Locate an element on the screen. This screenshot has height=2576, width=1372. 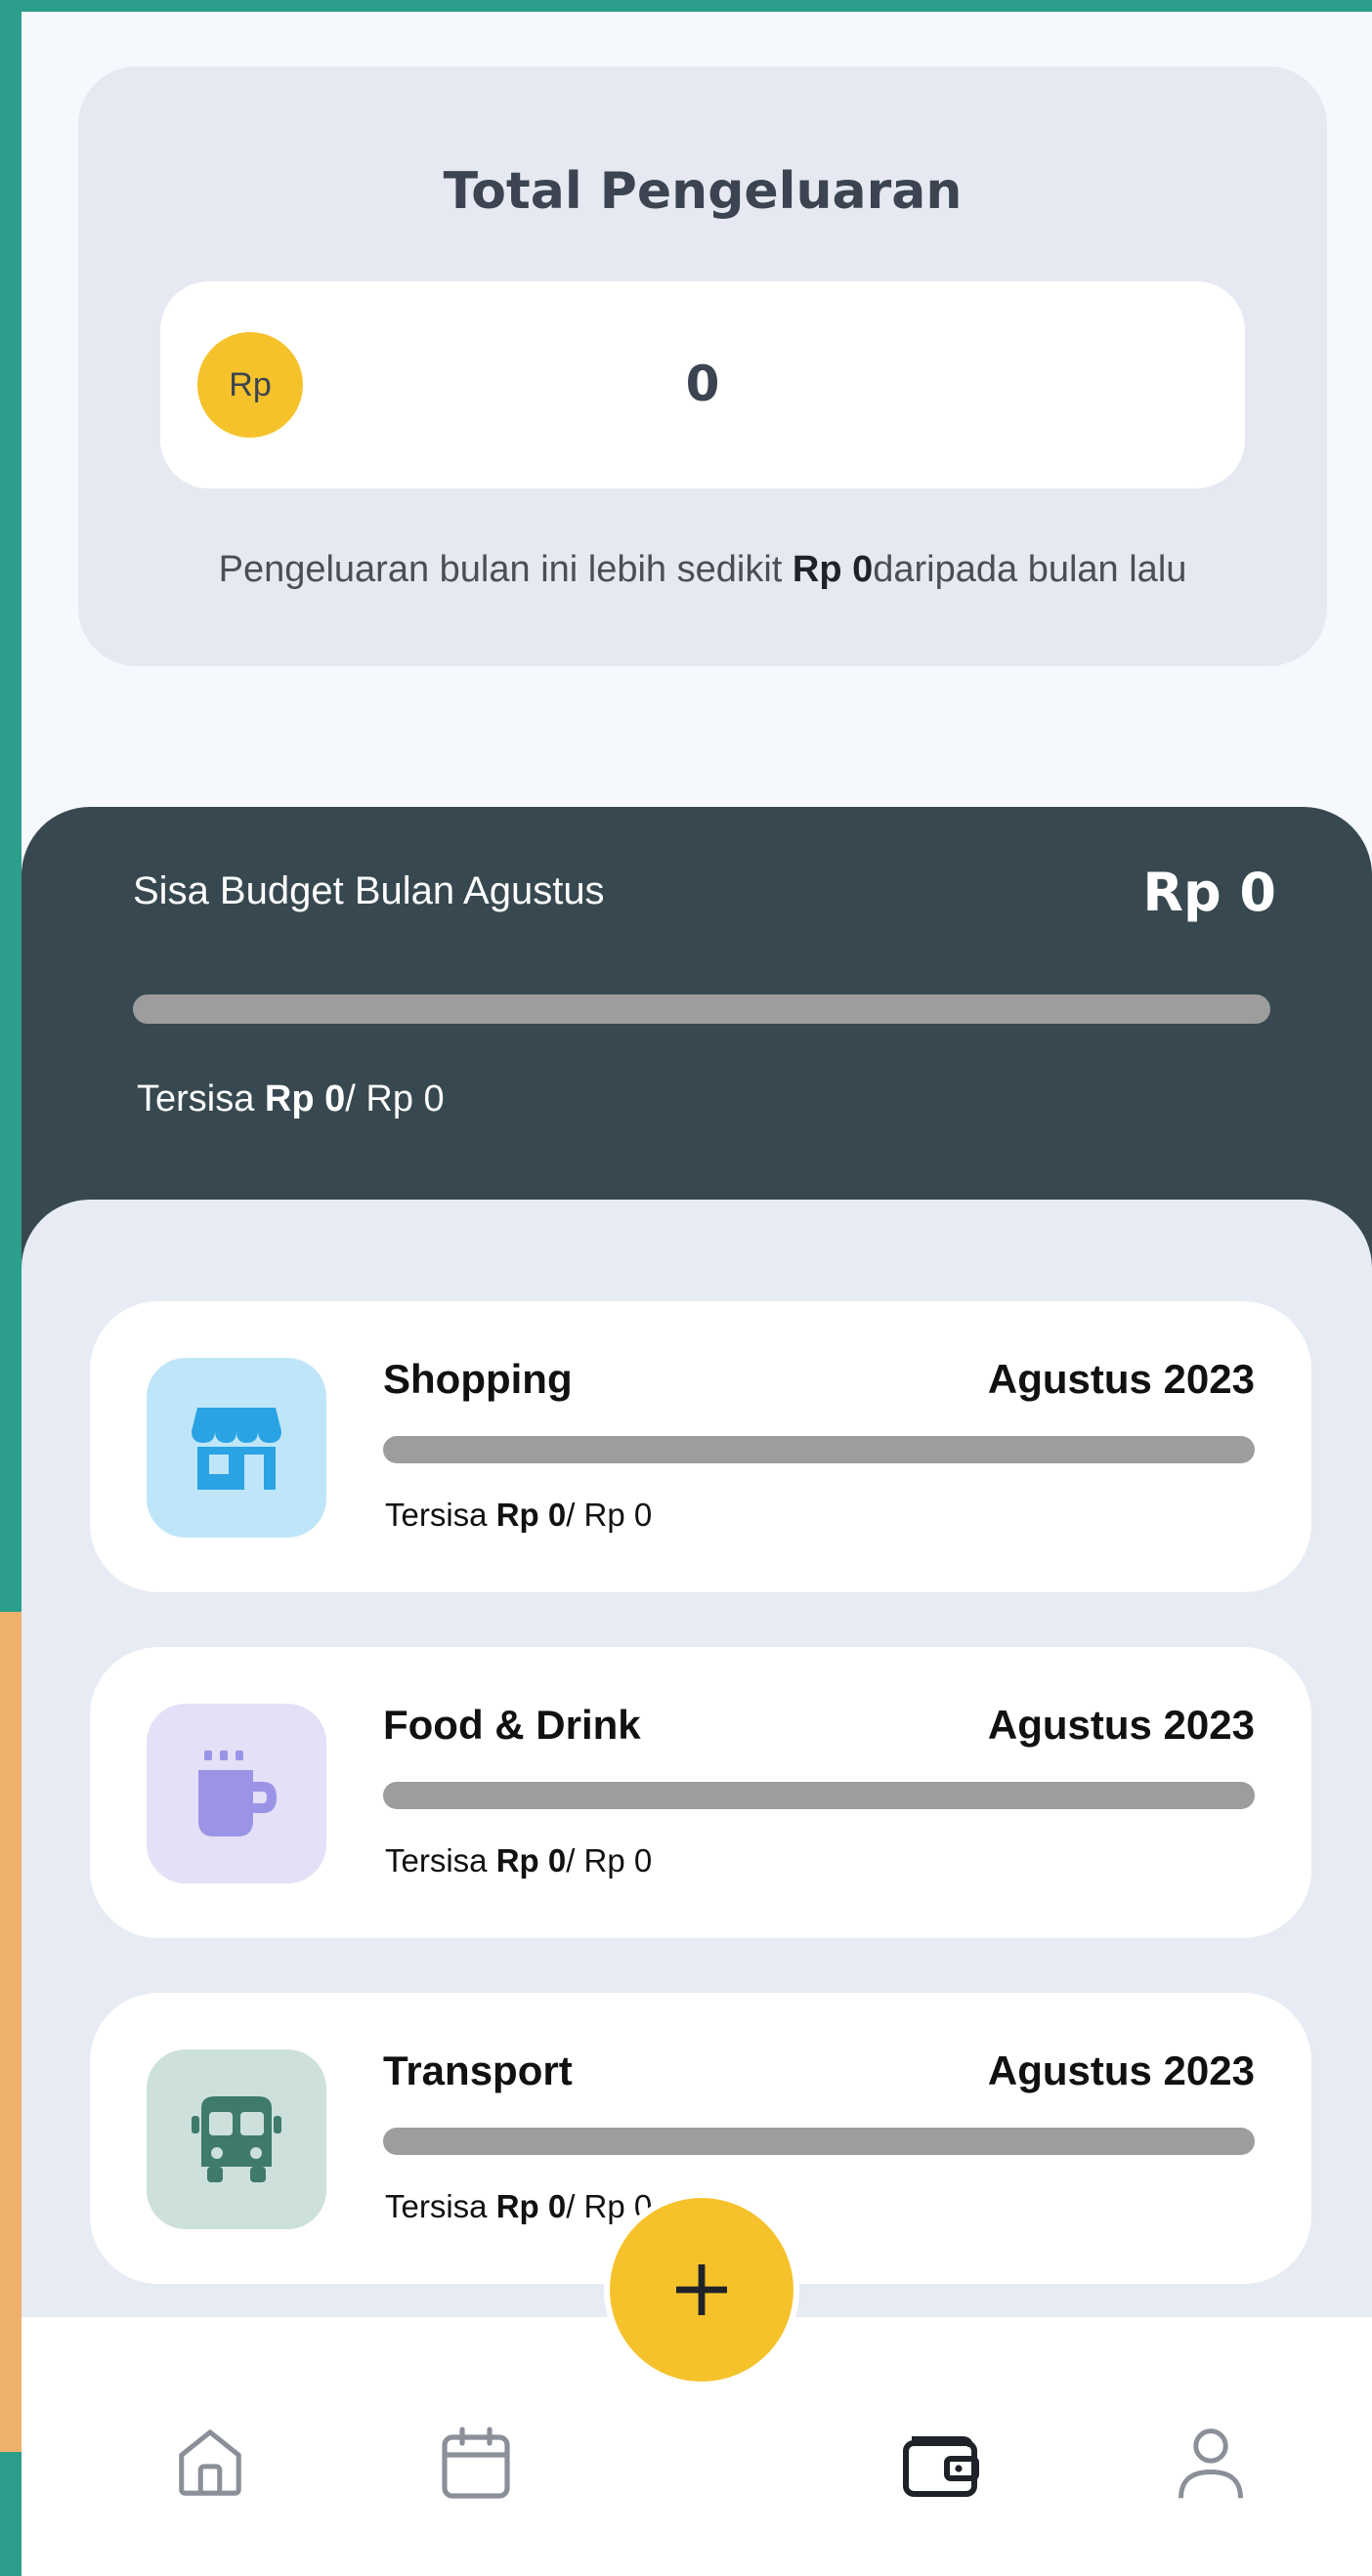
comparison-suffix: daripada bulan lalu is located at coordinates (1030, 569).